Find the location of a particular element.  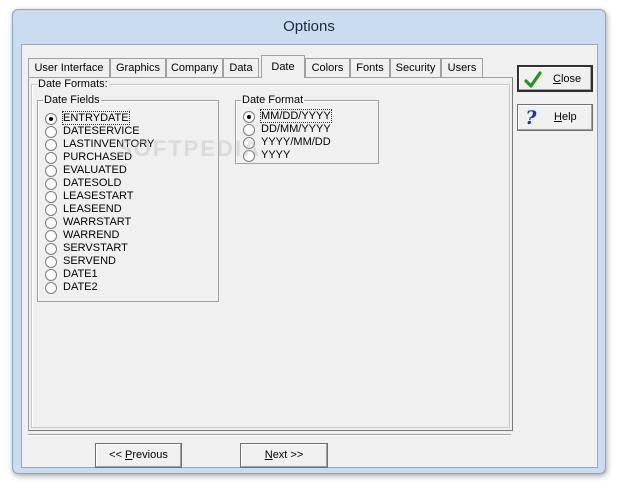

window-title: Options is located at coordinates (309, 26).